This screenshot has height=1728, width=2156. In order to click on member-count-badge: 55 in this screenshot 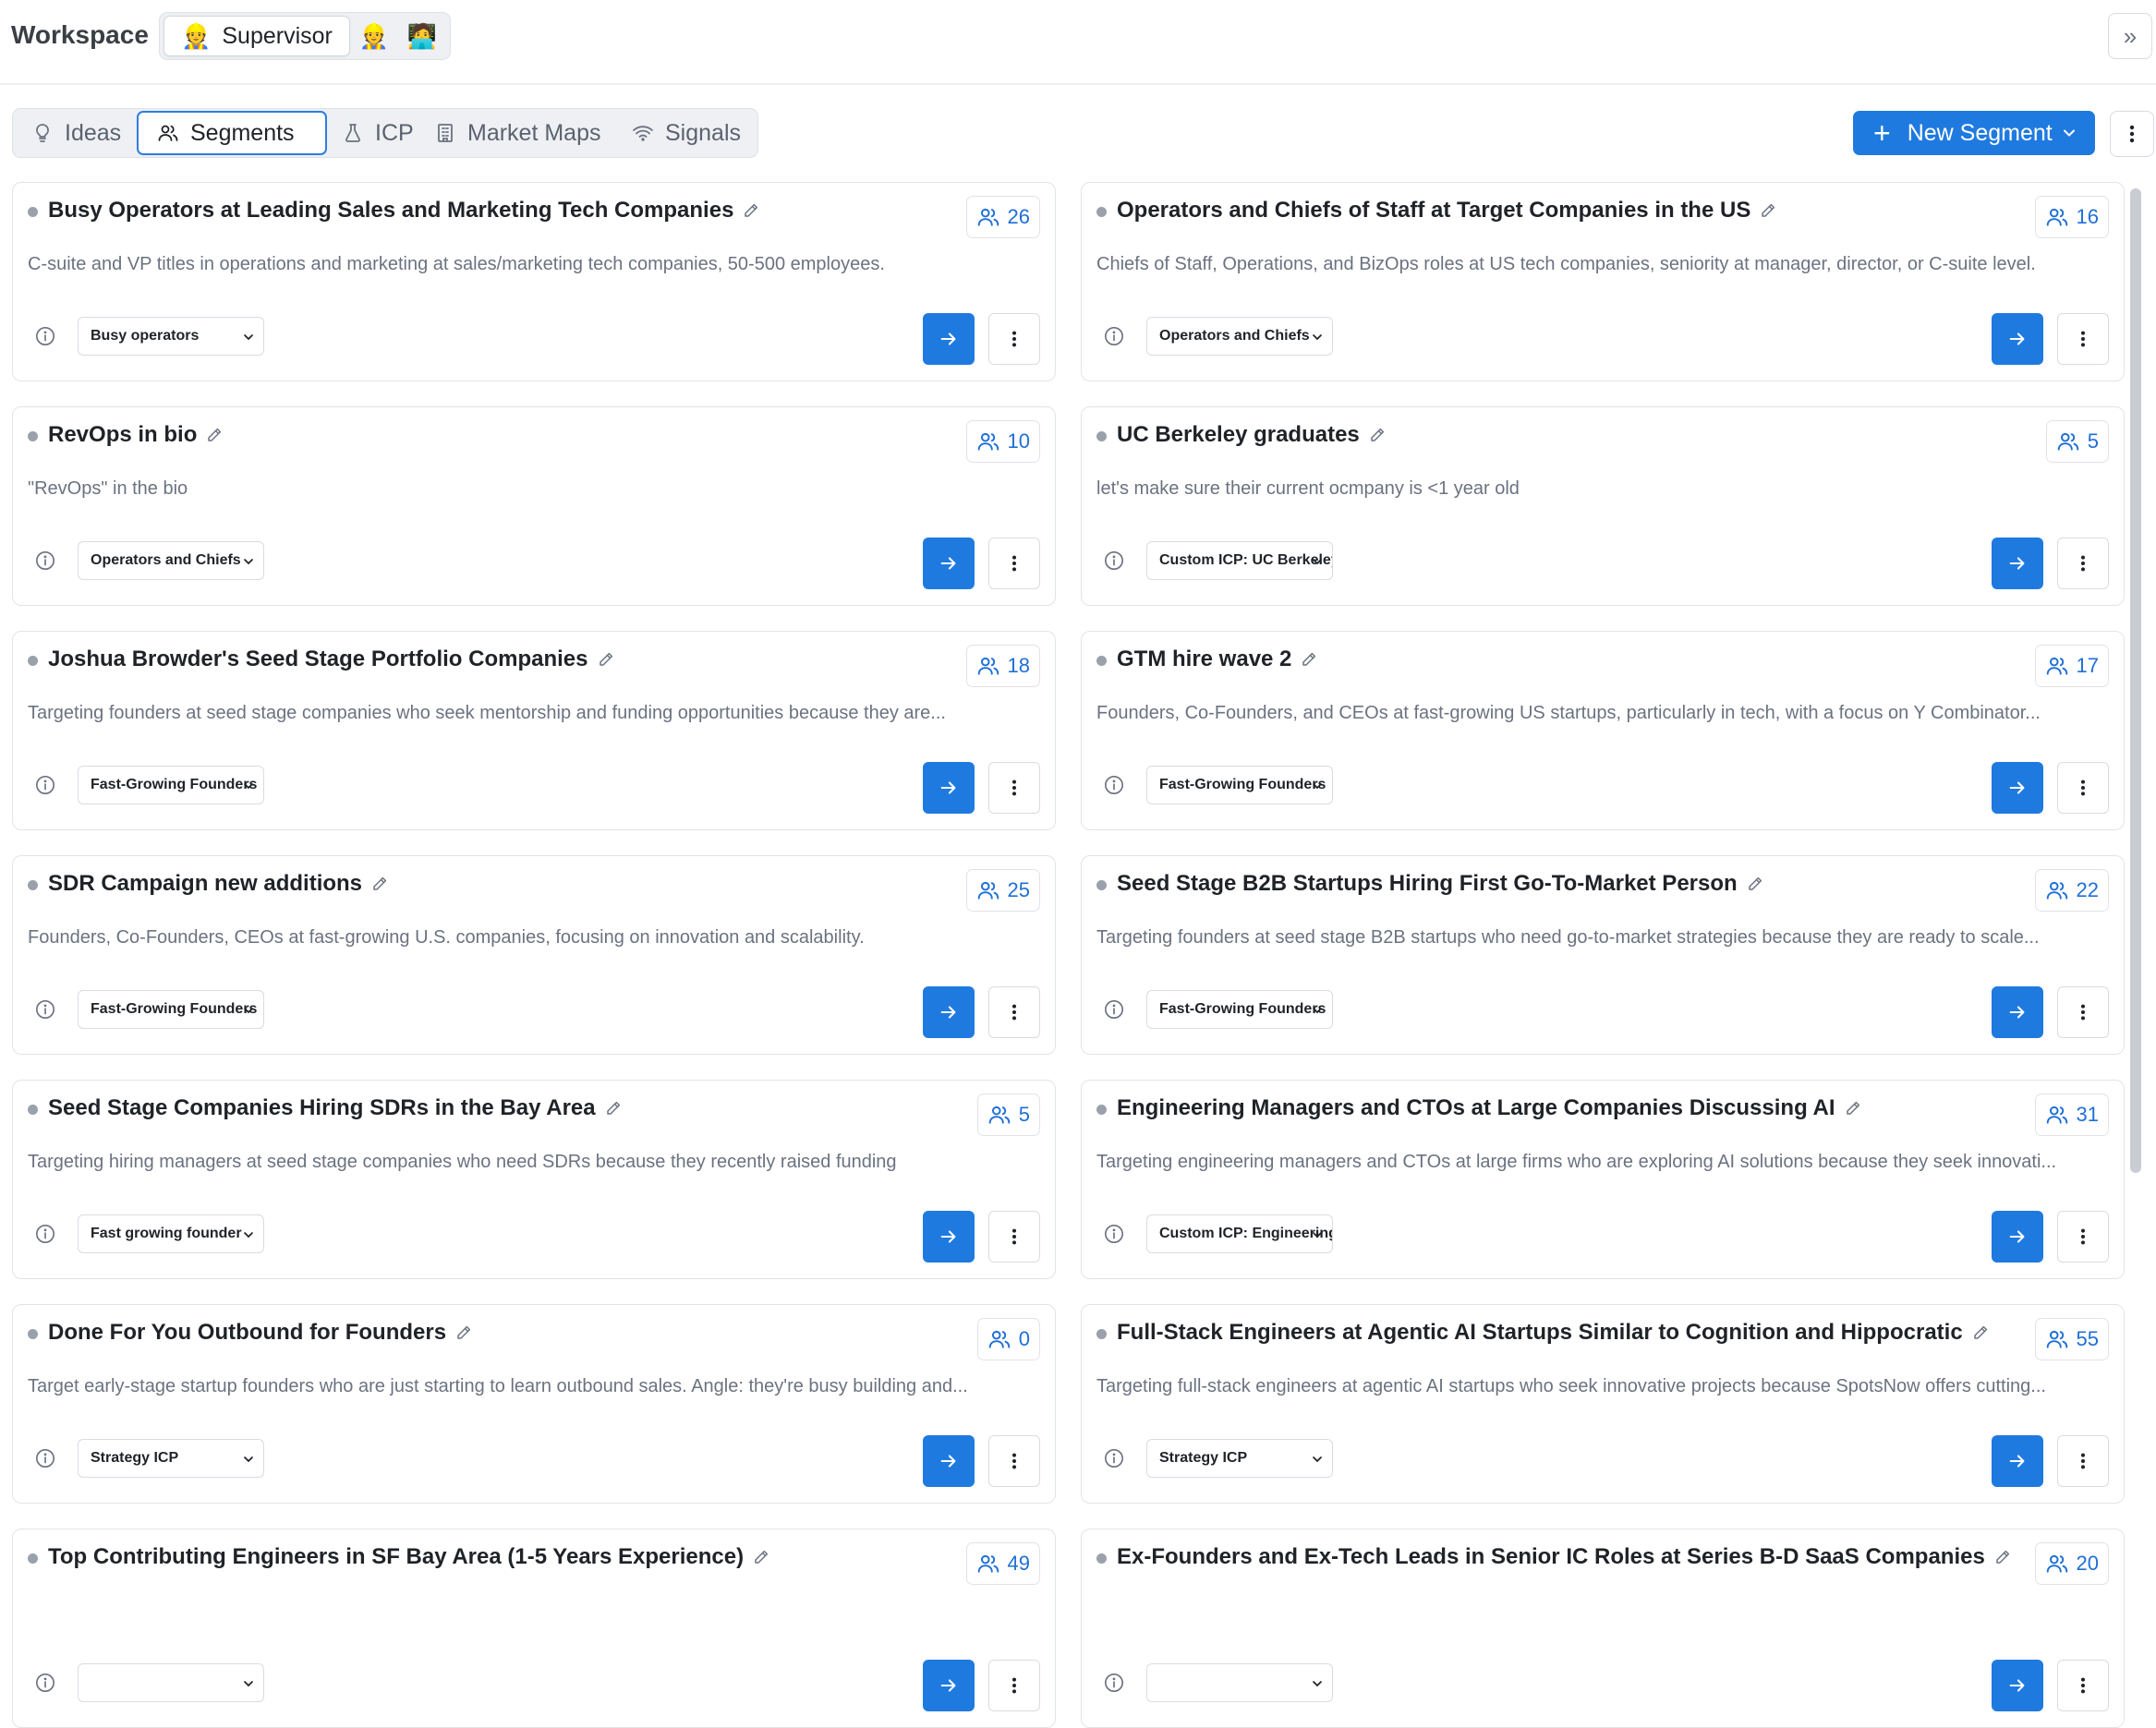, I will do `click(2071, 1339)`.